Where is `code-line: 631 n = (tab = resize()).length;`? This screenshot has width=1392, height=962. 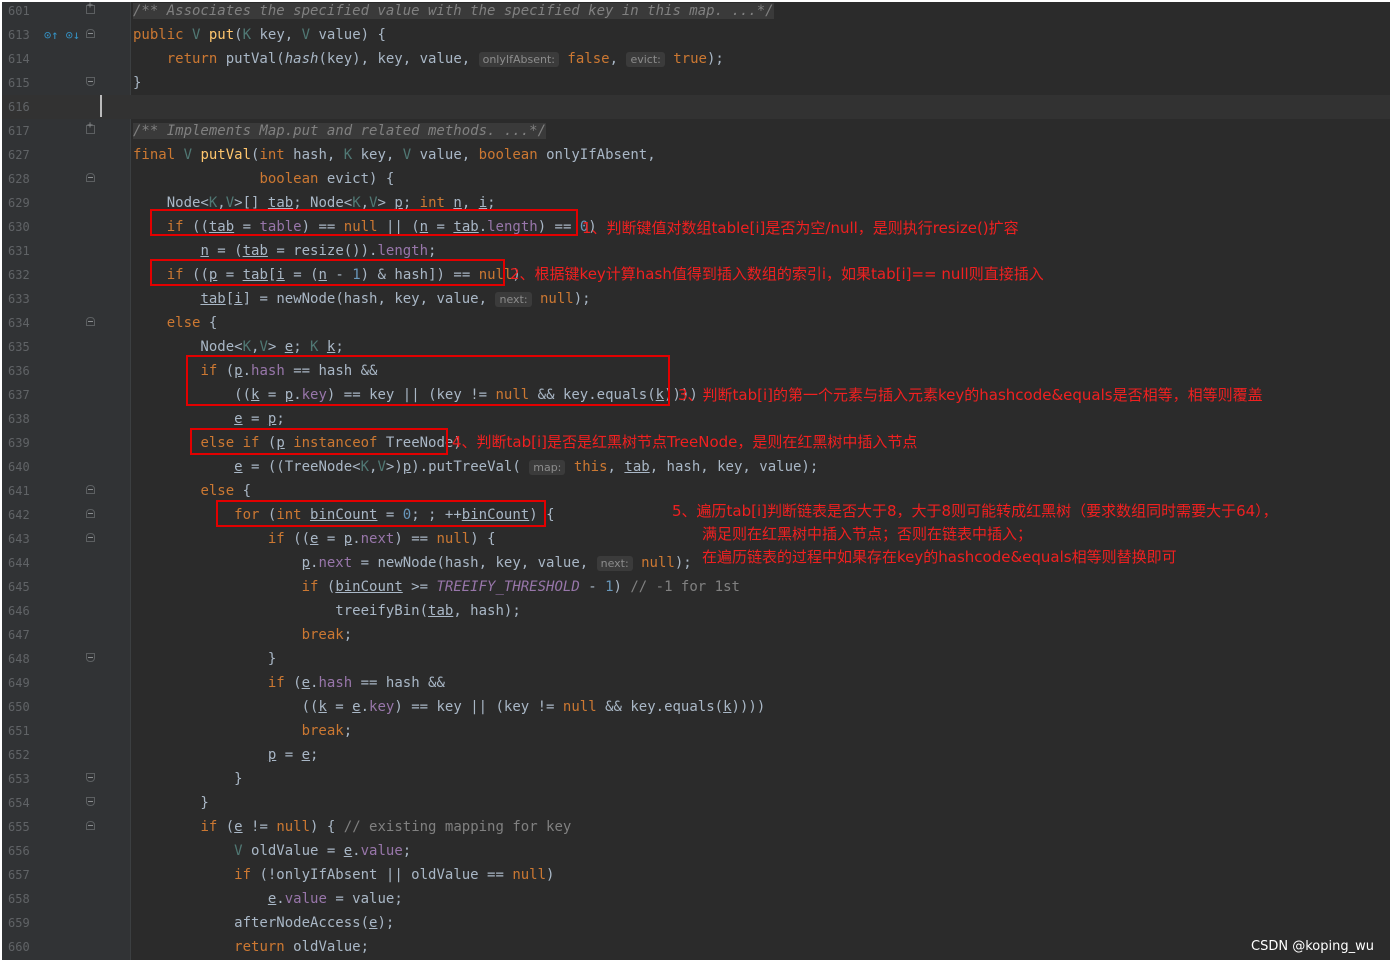
code-line: 631 n = (tab = resize()).length; is located at coordinates (696, 251).